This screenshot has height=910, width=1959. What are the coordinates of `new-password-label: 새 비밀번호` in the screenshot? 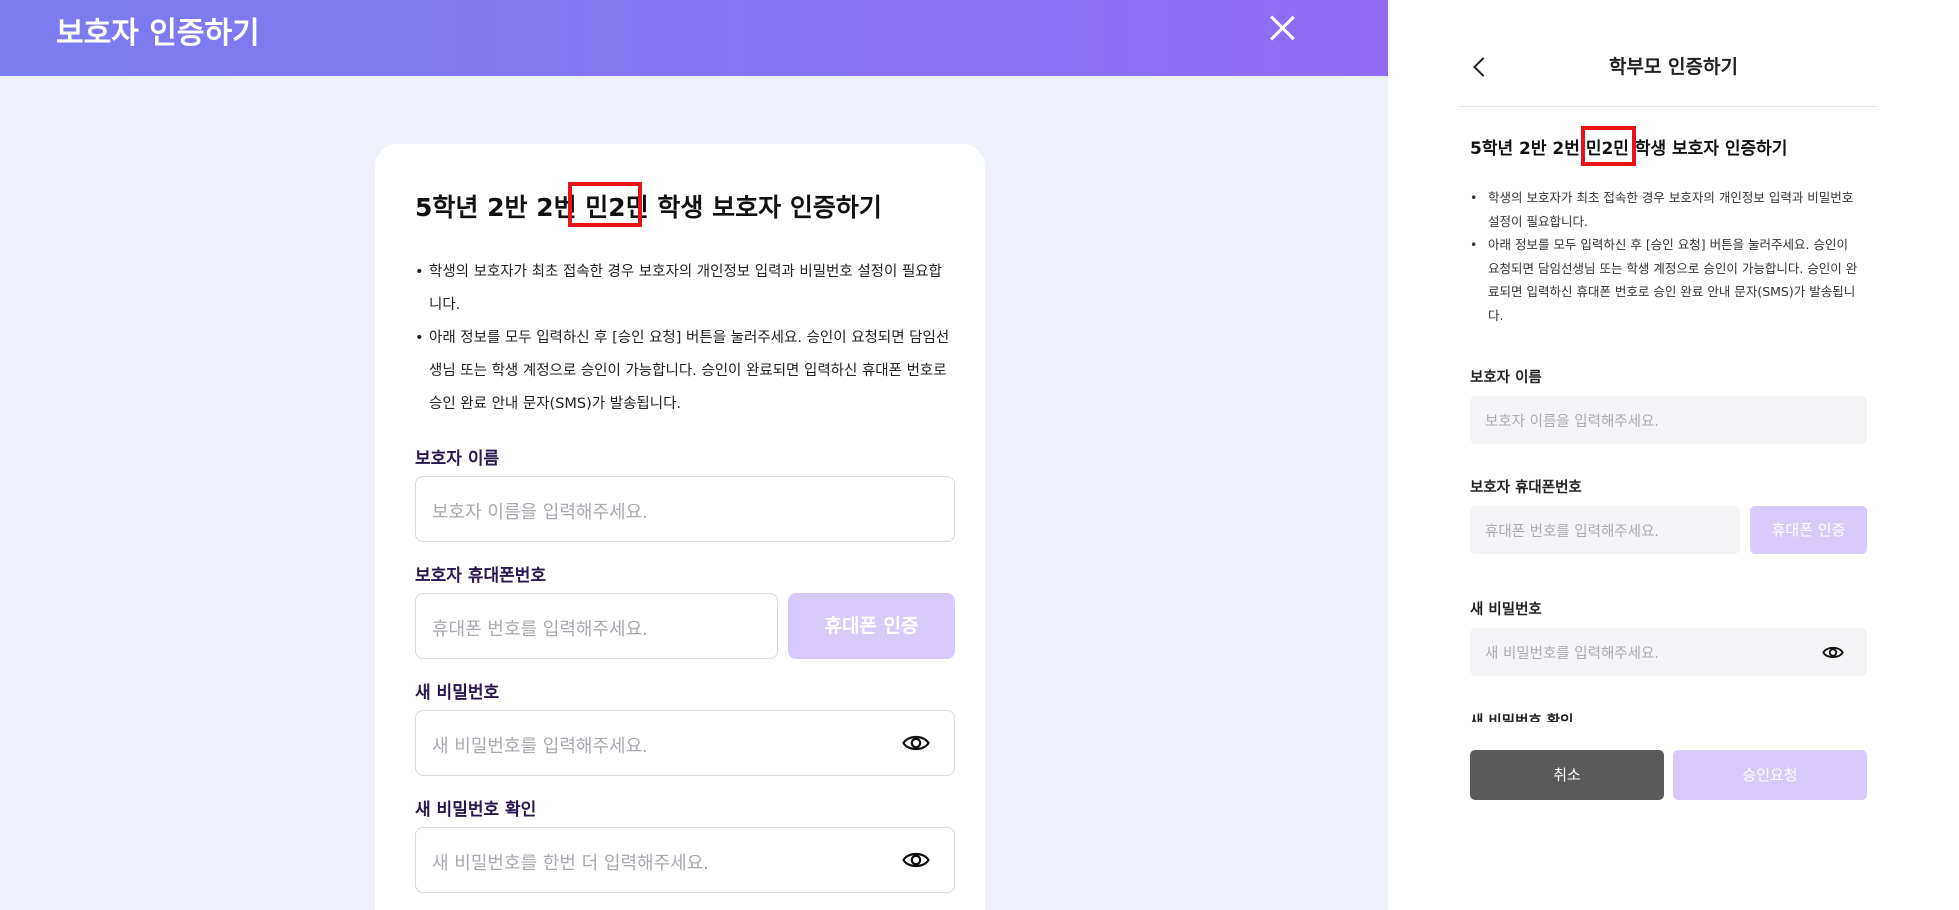 It's located at (457, 693).